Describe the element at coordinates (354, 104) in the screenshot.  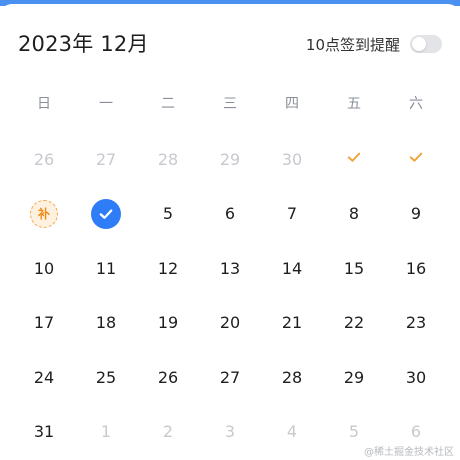
I see `weekday-label: 五` at that location.